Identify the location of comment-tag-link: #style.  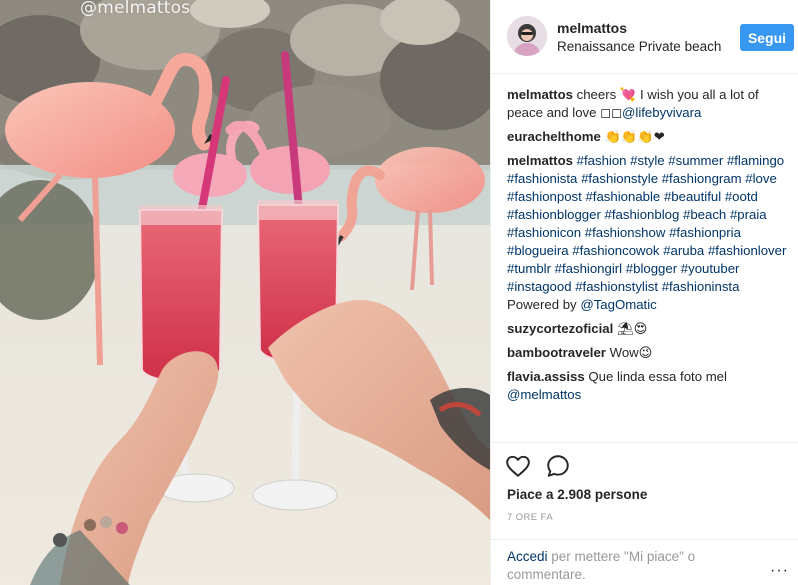
(647, 160).